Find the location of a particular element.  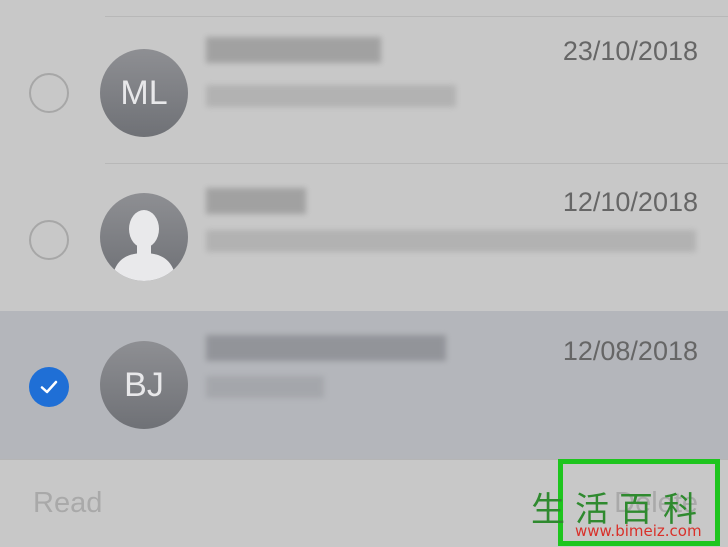

message-date: 12/08/2018 is located at coordinates (630, 351).